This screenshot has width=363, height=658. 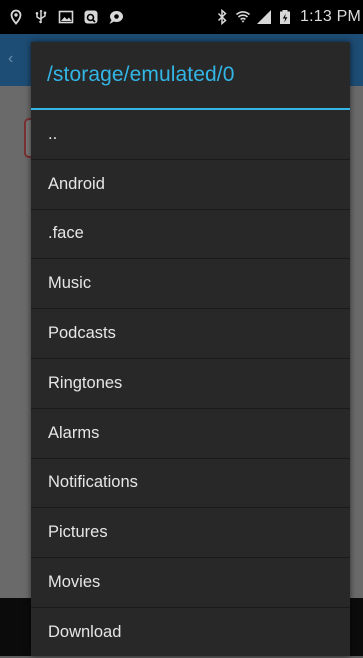 What do you see at coordinates (222, 17) in the screenshot?
I see `bluetooth-icon` at bounding box center [222, 17].